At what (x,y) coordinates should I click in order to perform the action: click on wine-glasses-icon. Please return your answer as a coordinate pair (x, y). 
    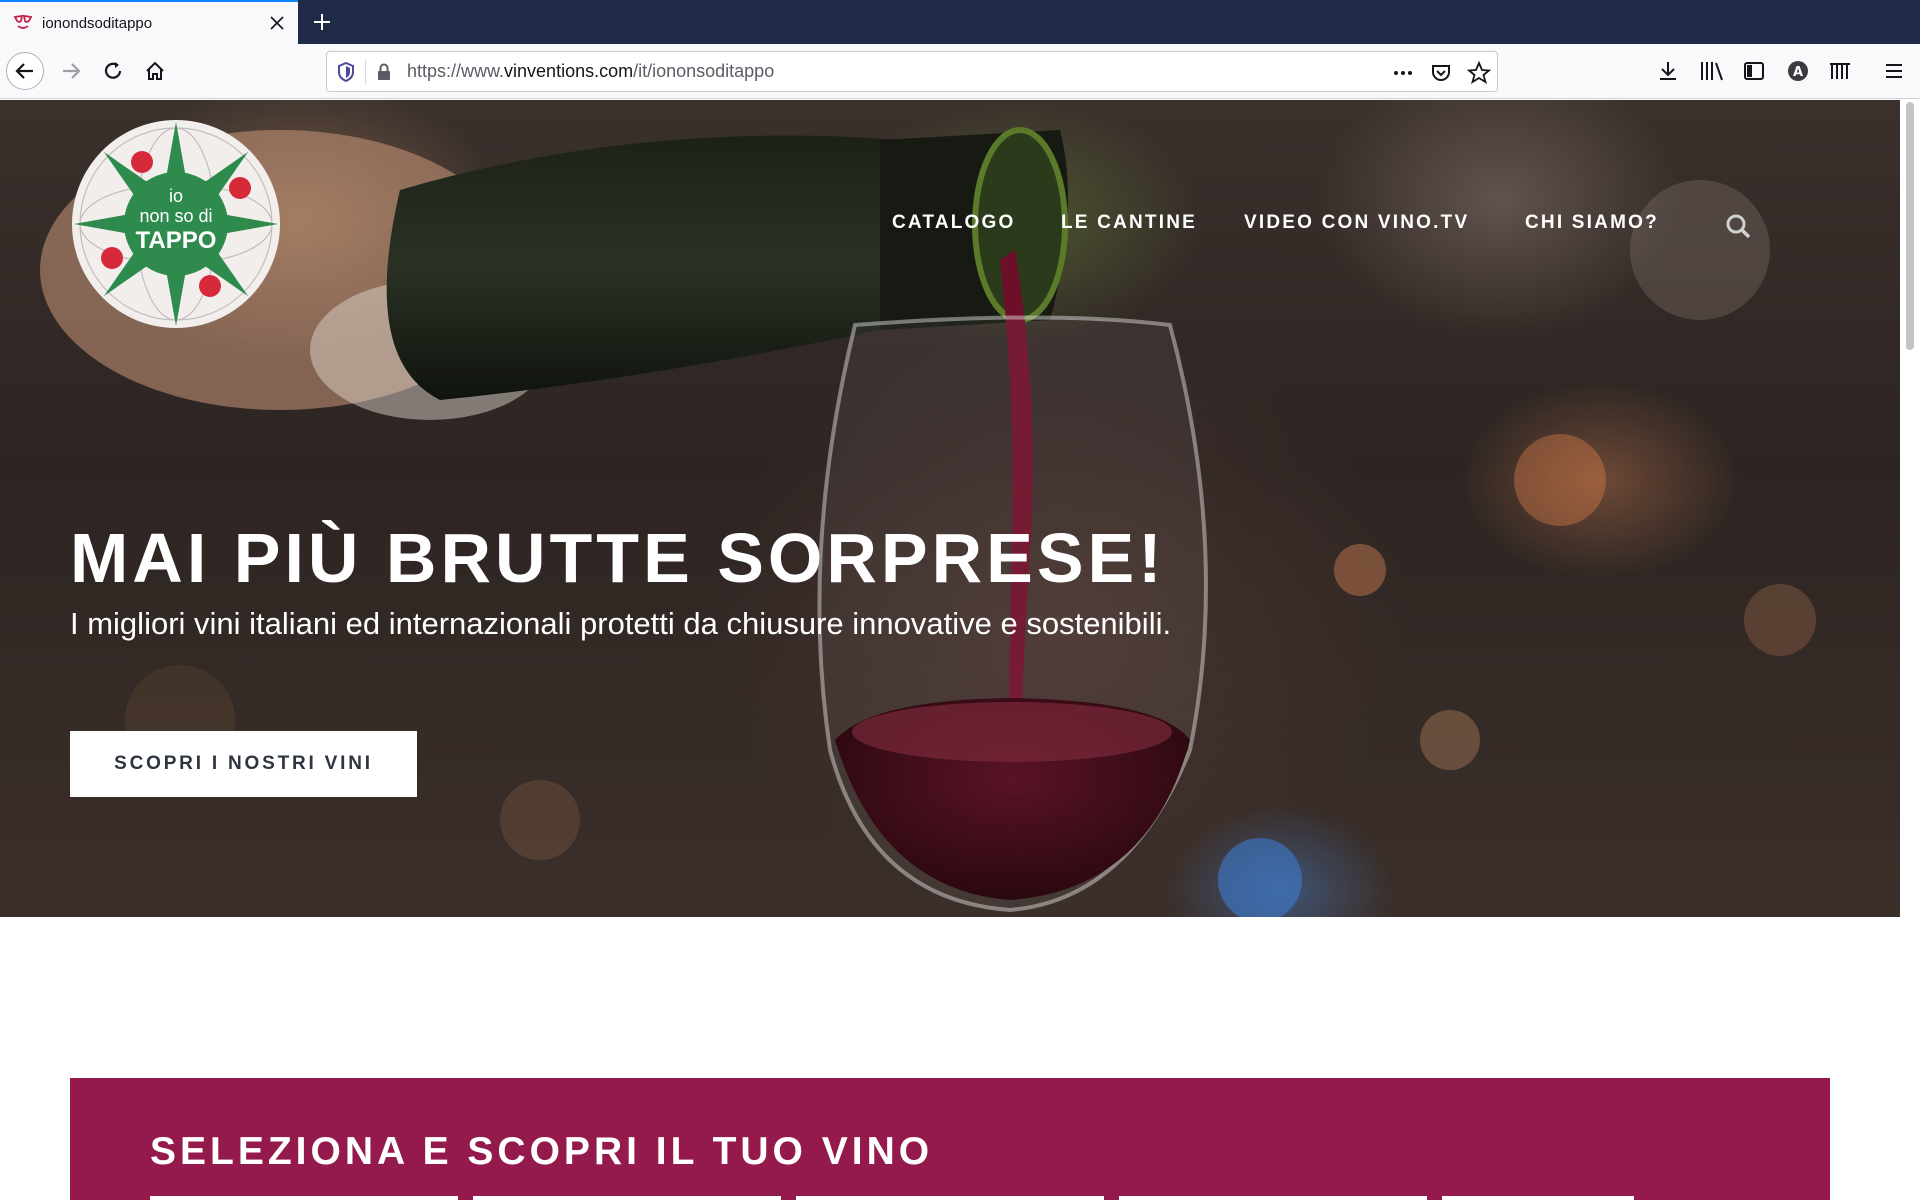
    Looking at the image, I should click on (23, 23).